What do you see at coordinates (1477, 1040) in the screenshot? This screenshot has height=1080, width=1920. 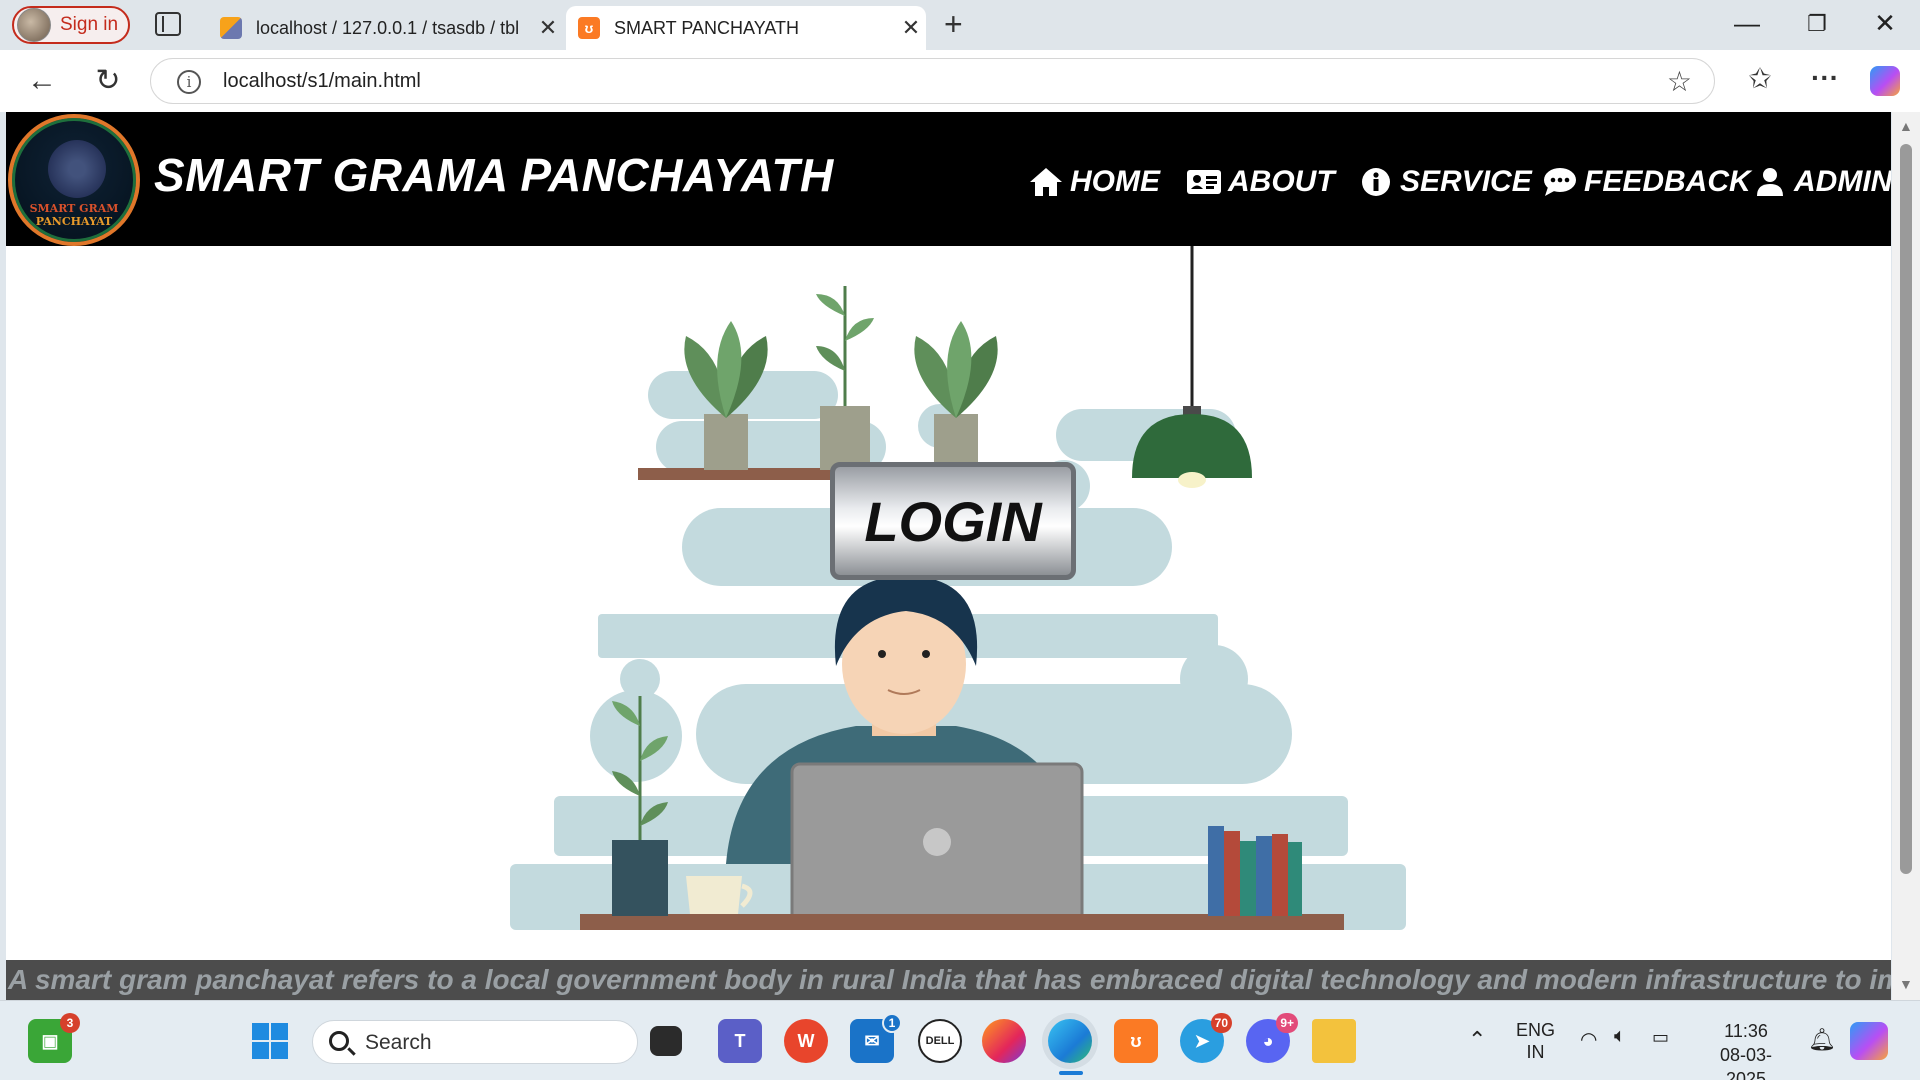 I see `show-hidden-icons-icon: ⌃` at bounding box center [1477, 1040].